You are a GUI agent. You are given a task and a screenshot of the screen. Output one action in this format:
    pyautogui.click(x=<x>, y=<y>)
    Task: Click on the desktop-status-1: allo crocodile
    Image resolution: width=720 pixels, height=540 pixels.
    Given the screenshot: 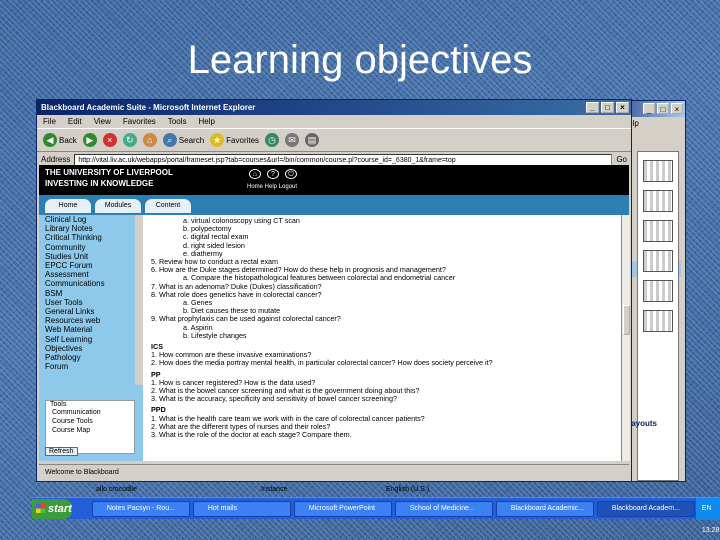 What is the action you would take?
    pyautogui.click(x=116, y=489)
    